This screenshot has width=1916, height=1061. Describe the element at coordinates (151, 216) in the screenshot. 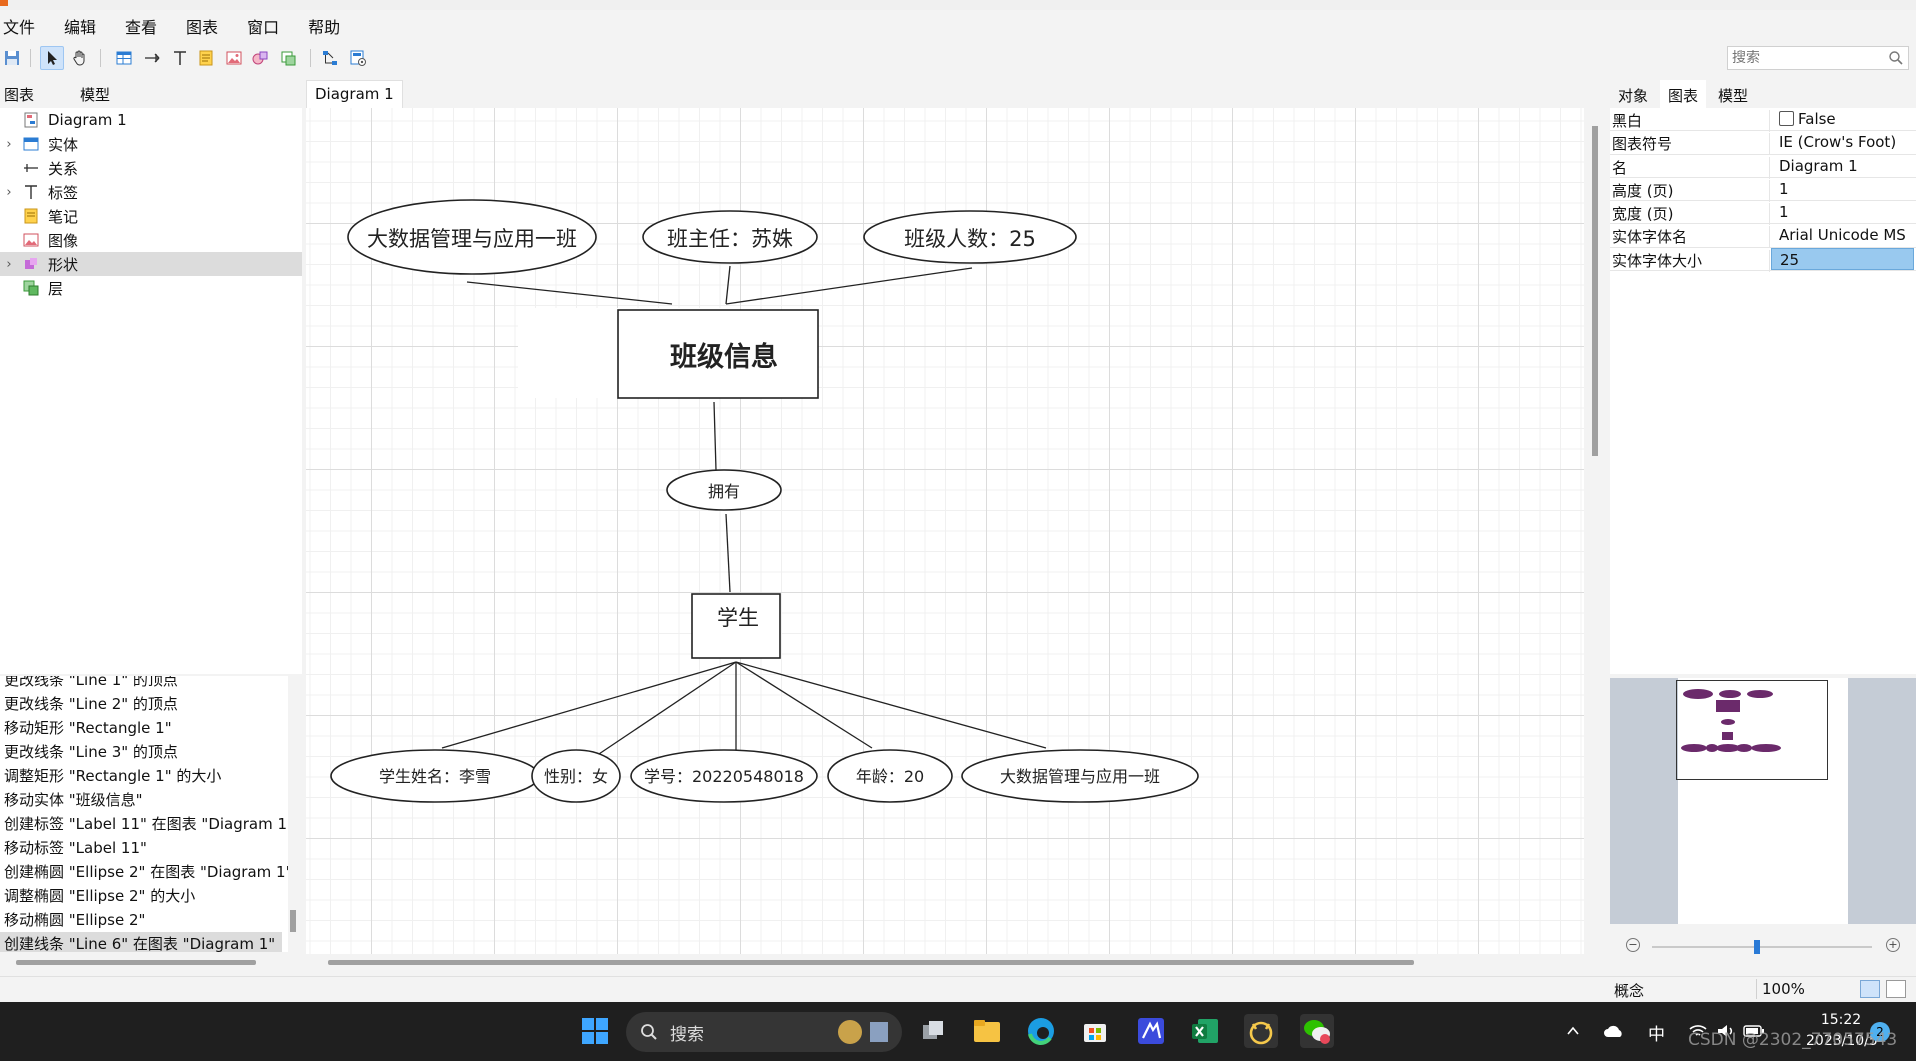

I see `tree-item-notes: 笔记` at that location.